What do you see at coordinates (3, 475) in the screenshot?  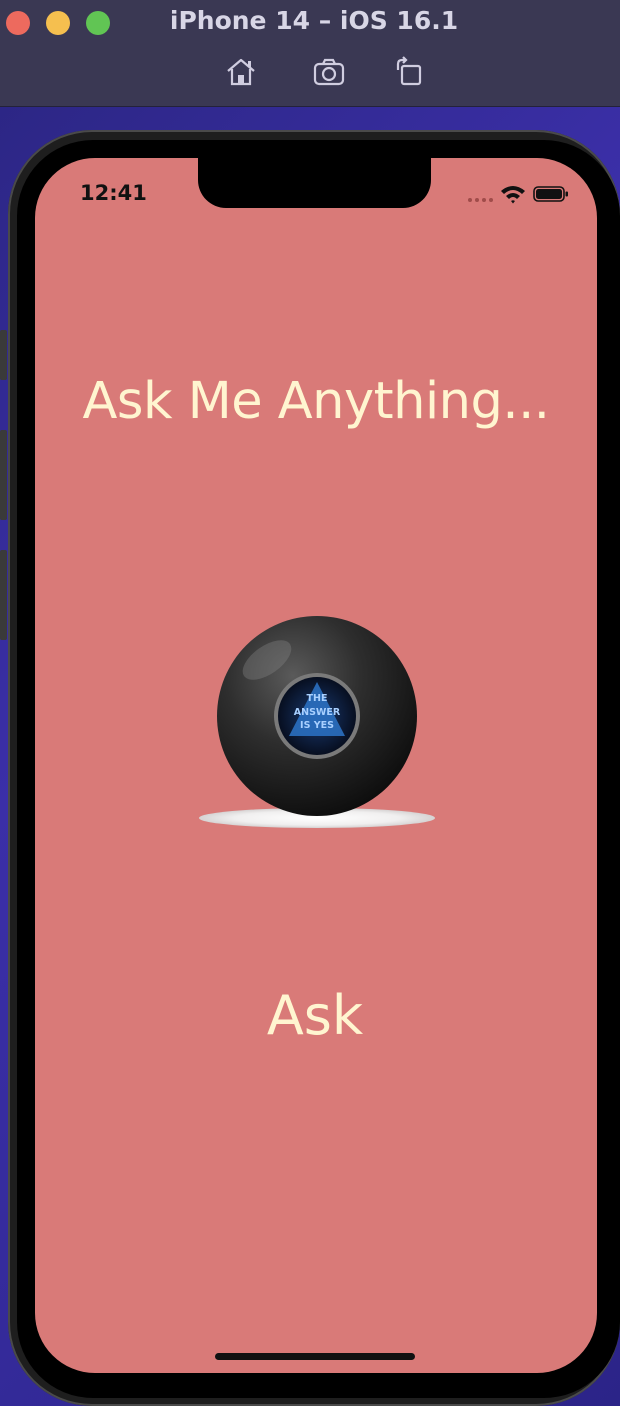 I see `volume-up-button` at bounding box center [3, 475].